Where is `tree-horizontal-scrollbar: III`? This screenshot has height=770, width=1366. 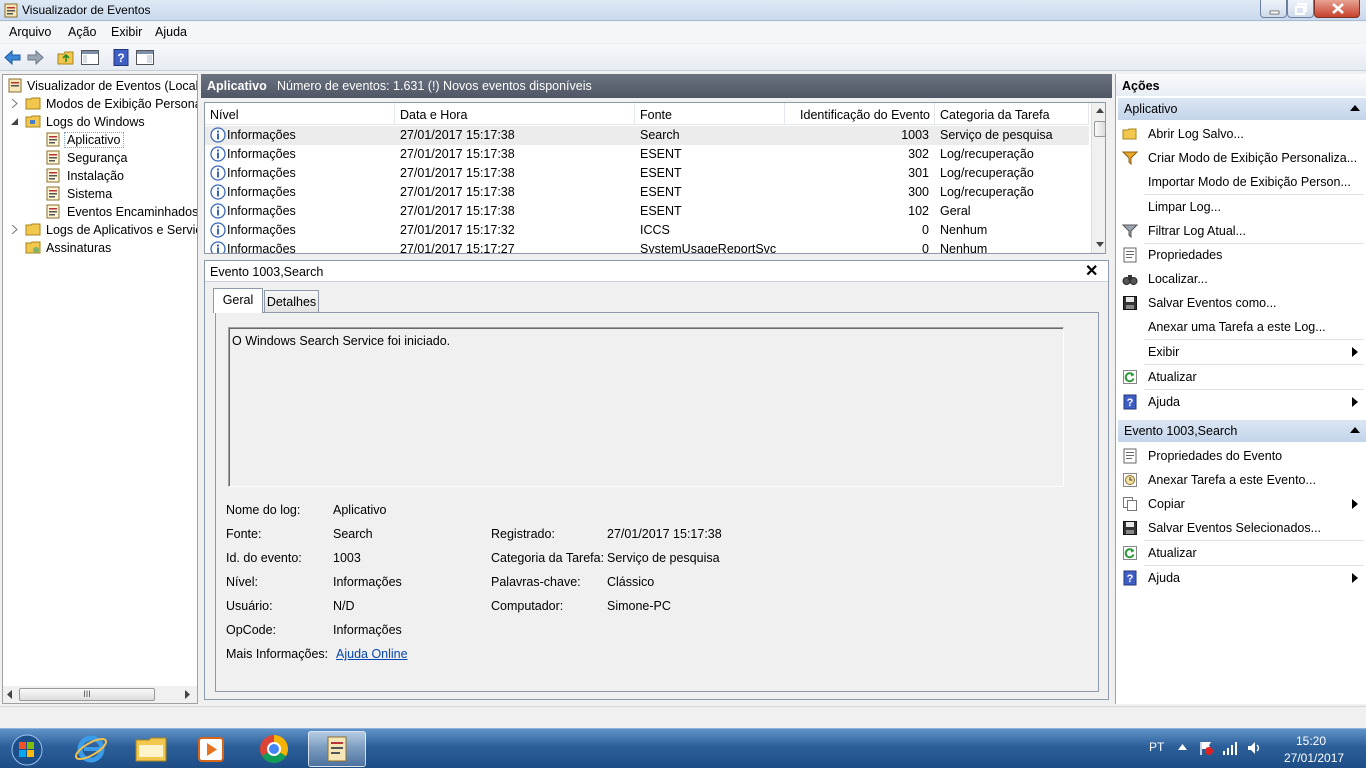
tree-horizontal-scrollbar: III is located at coordinates (100, 694).